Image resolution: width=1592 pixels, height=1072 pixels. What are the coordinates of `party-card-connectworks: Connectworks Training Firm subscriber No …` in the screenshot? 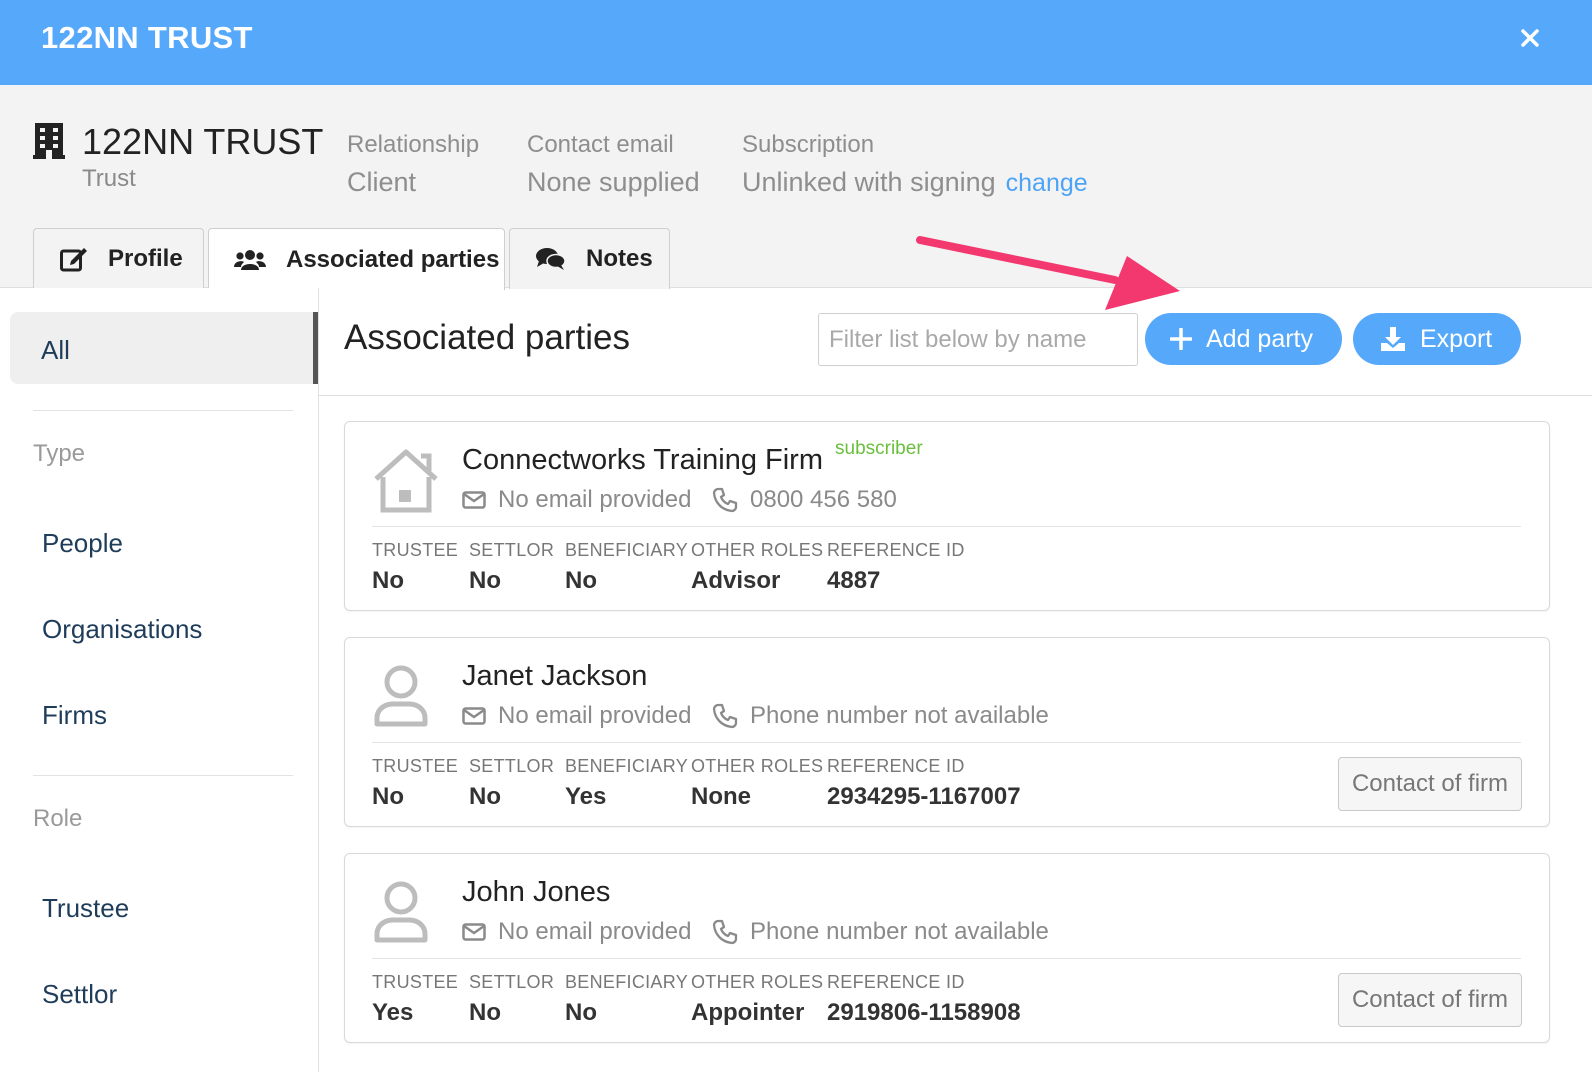 It's located at (947, 516).